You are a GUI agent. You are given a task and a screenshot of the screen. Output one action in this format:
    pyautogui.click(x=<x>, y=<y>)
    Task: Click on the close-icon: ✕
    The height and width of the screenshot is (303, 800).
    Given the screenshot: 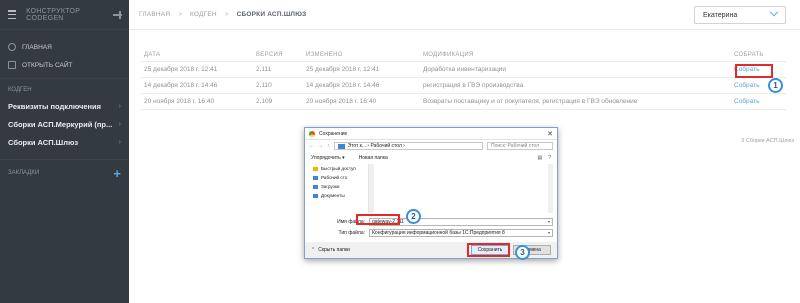 What is the action you would take?
    pyautogui.click(x=550, y=134)
    